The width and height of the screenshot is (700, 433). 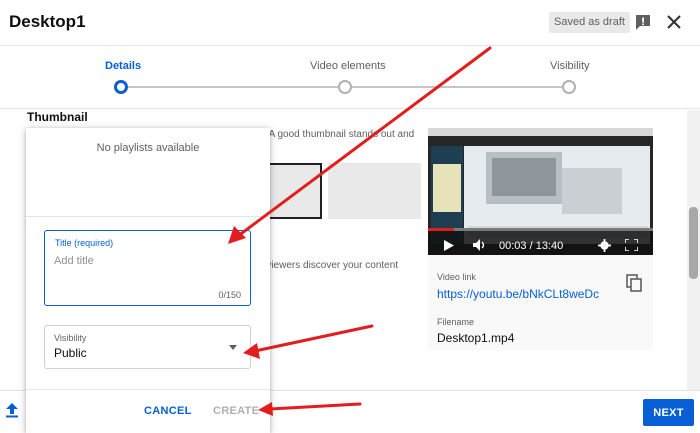 I want to click on step-details: Details, so click(x=123, y=66).